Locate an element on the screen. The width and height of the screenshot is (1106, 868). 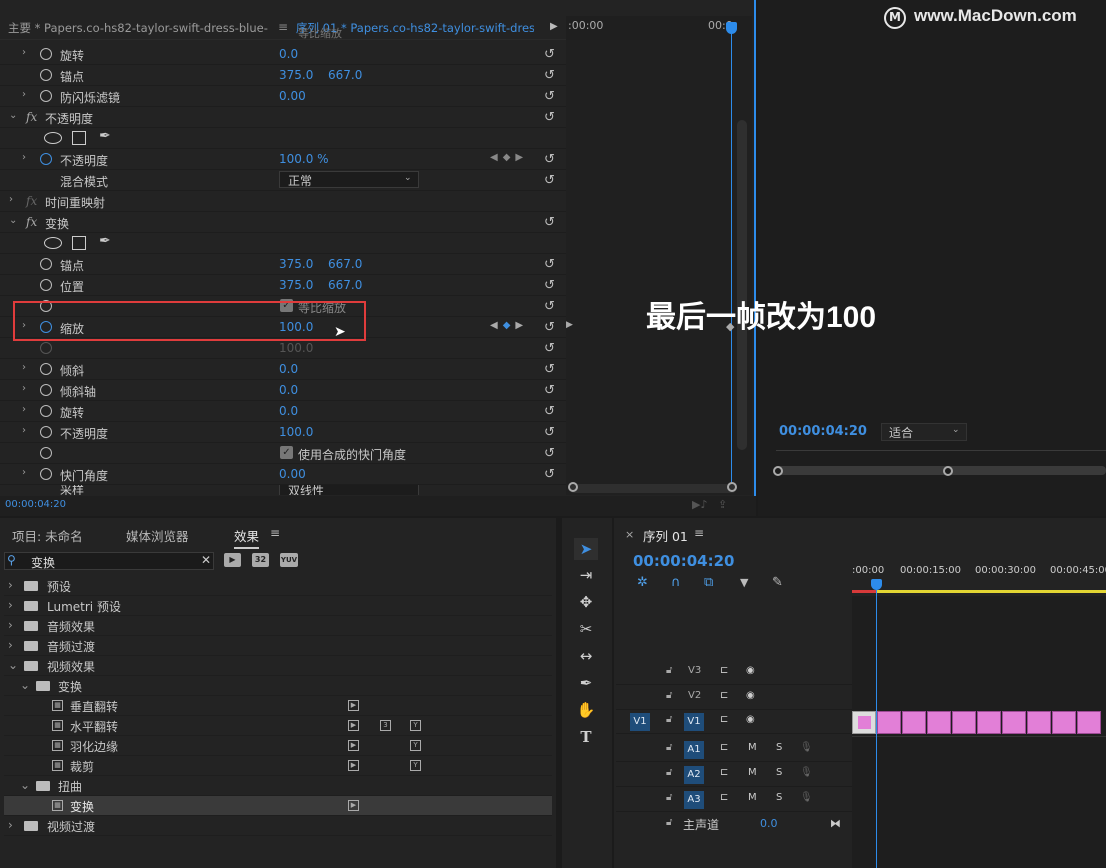
track-target-a3: A3 is located at coordinates (694, 800).